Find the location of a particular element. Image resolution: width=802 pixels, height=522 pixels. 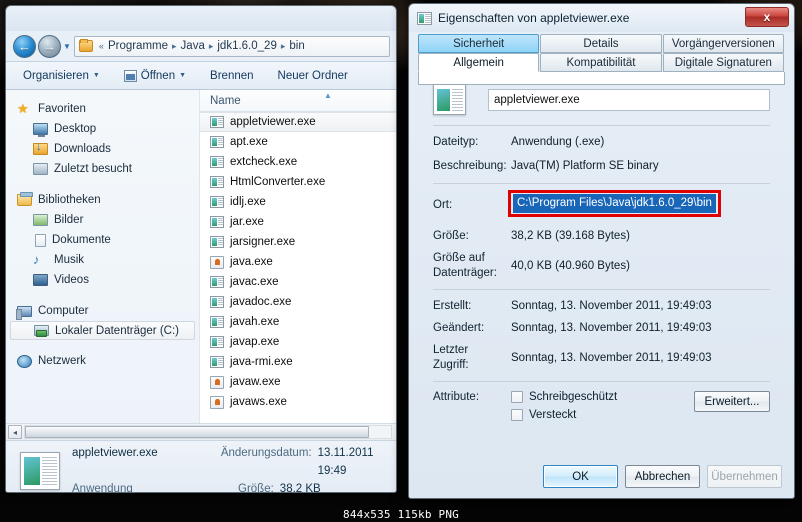

field-value: Sonntag, 13. November 2011, 19:49:03 is located at coordinates (611, 358).